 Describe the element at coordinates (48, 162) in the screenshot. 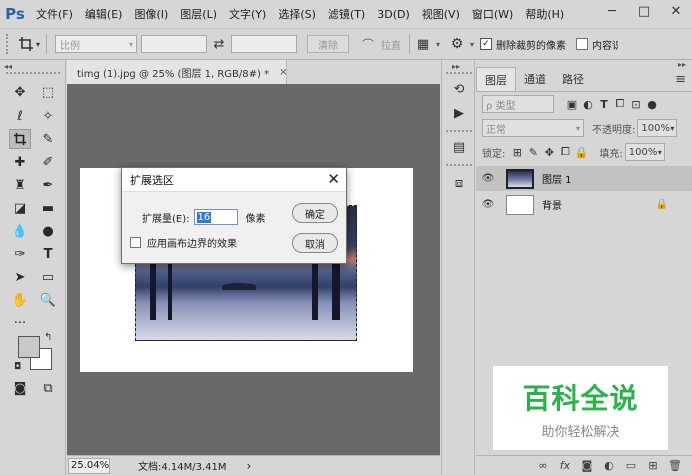

I see `brush-tool-icon: ✐` at that location.